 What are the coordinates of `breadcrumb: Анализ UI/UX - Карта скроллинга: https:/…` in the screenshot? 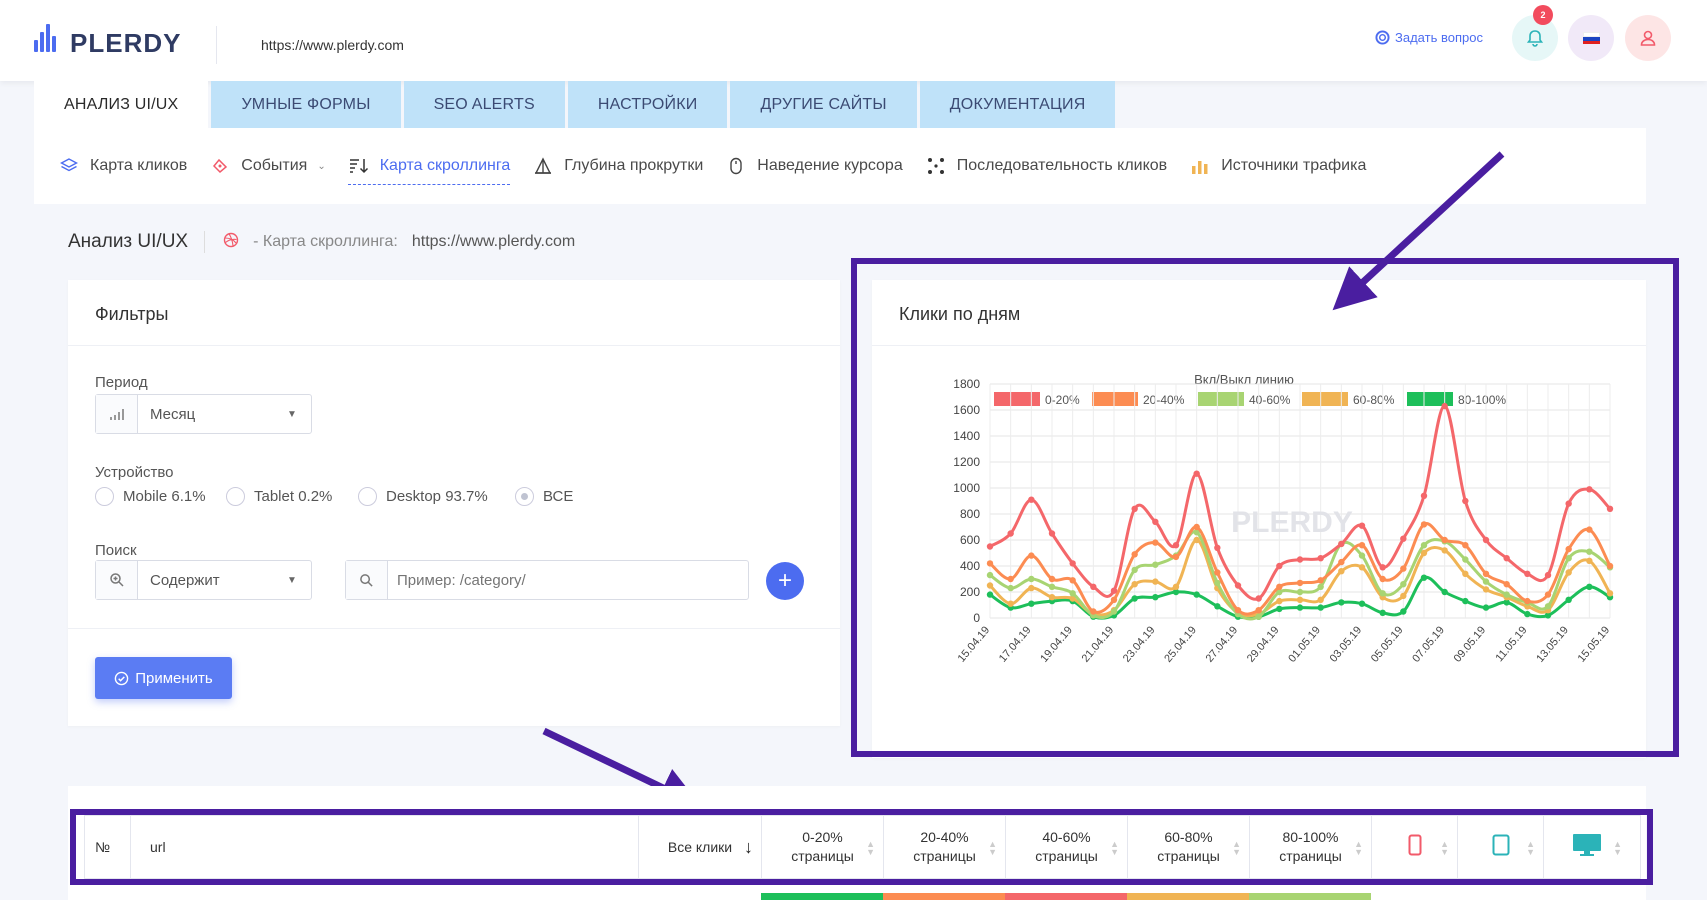 It's located at (321, 242).